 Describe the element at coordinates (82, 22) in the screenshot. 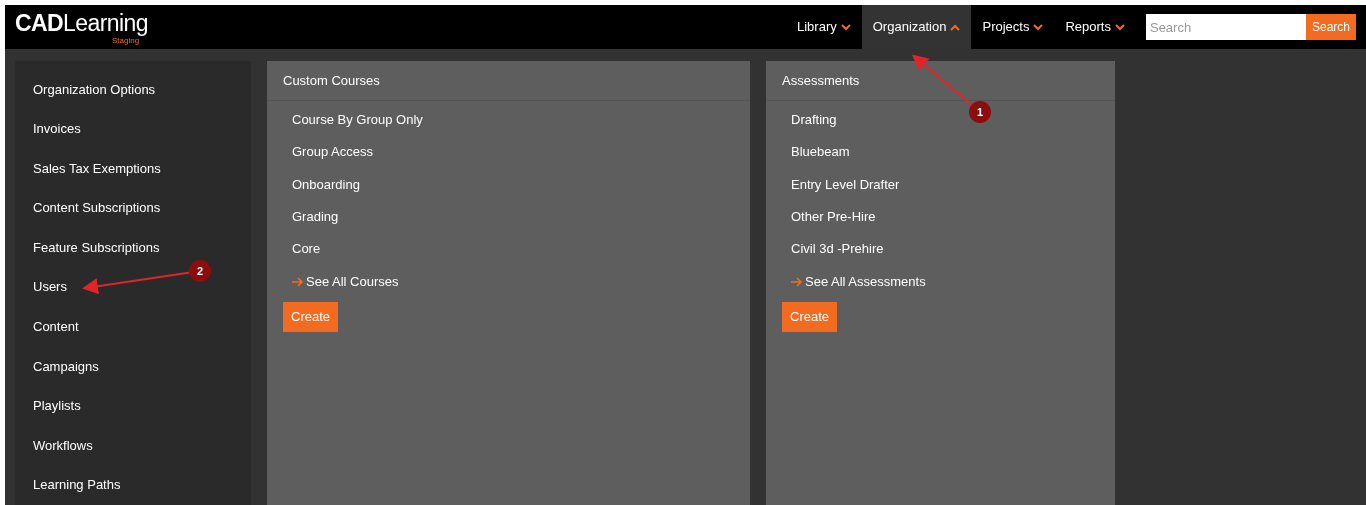

I see `logo: CADLearning` at that location.